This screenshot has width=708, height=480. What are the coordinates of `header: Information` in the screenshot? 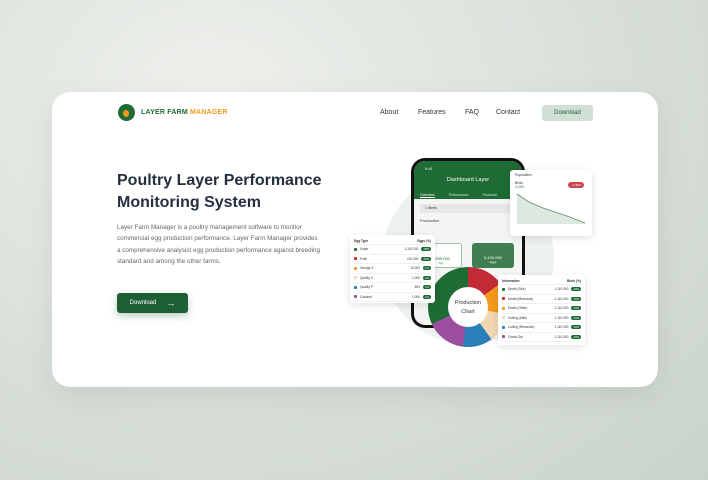 It's located at (511, 281).